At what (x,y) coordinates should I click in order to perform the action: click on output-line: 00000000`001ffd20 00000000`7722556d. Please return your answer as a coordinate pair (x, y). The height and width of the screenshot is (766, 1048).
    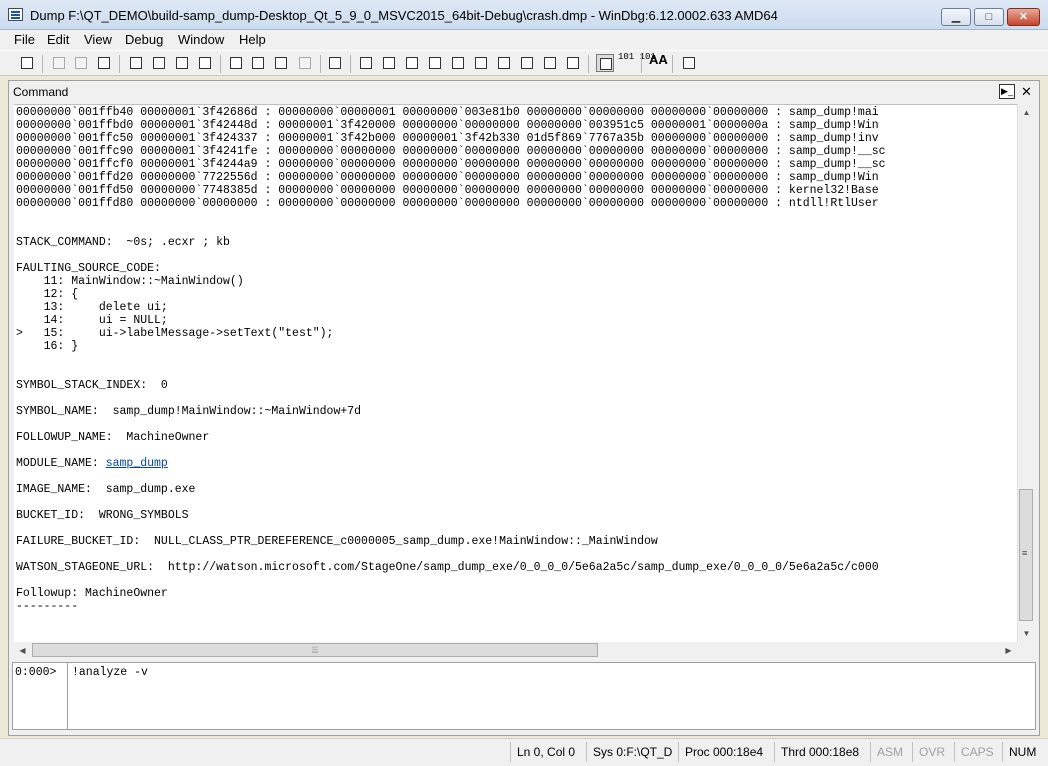
    Looking at the image, I should click on (447, 177).